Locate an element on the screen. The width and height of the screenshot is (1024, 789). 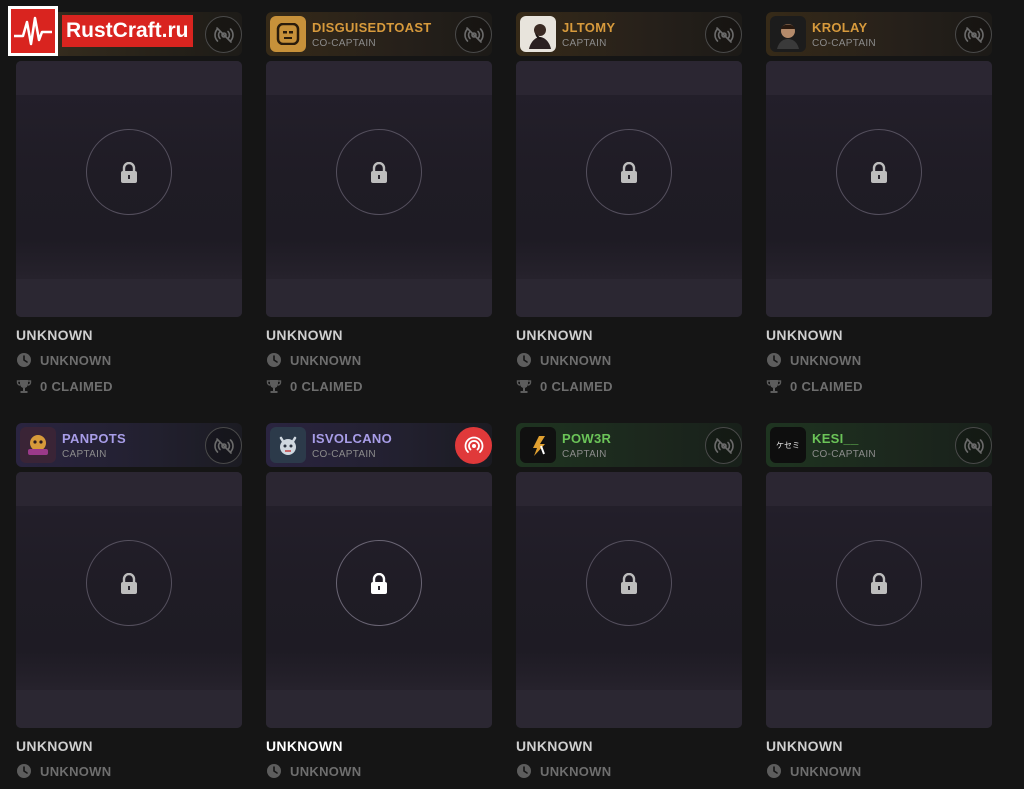
site-logo: RustCraft.ru is located at coordinates (108, 31).